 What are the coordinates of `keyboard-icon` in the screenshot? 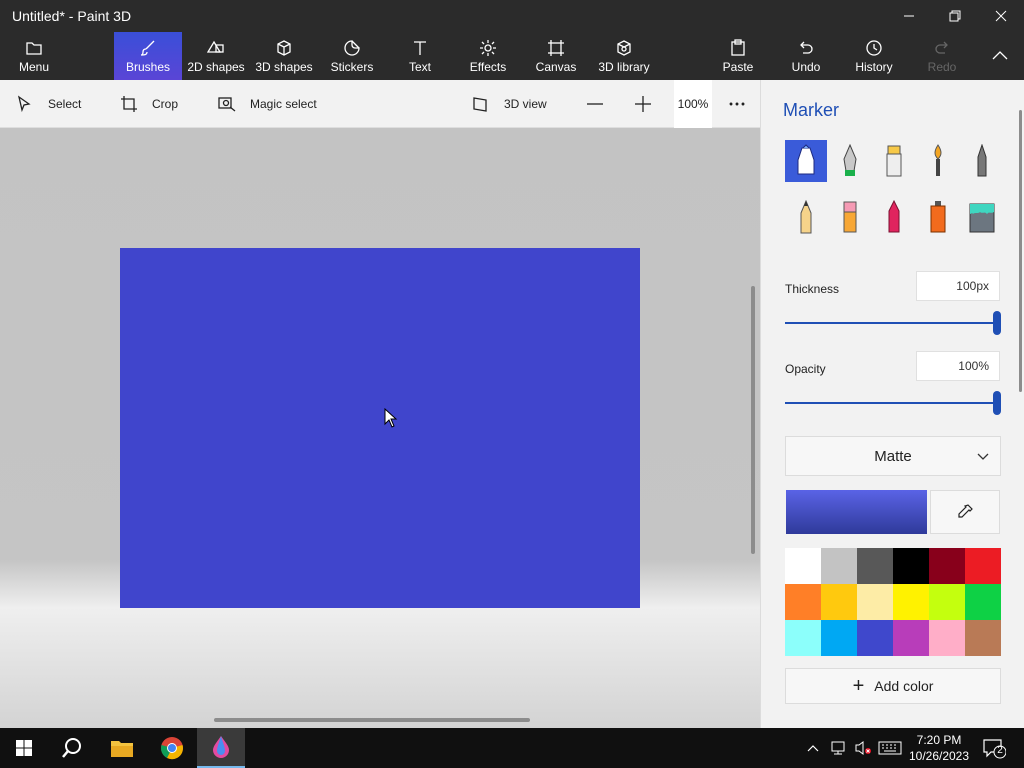 It's located at (890, 748).